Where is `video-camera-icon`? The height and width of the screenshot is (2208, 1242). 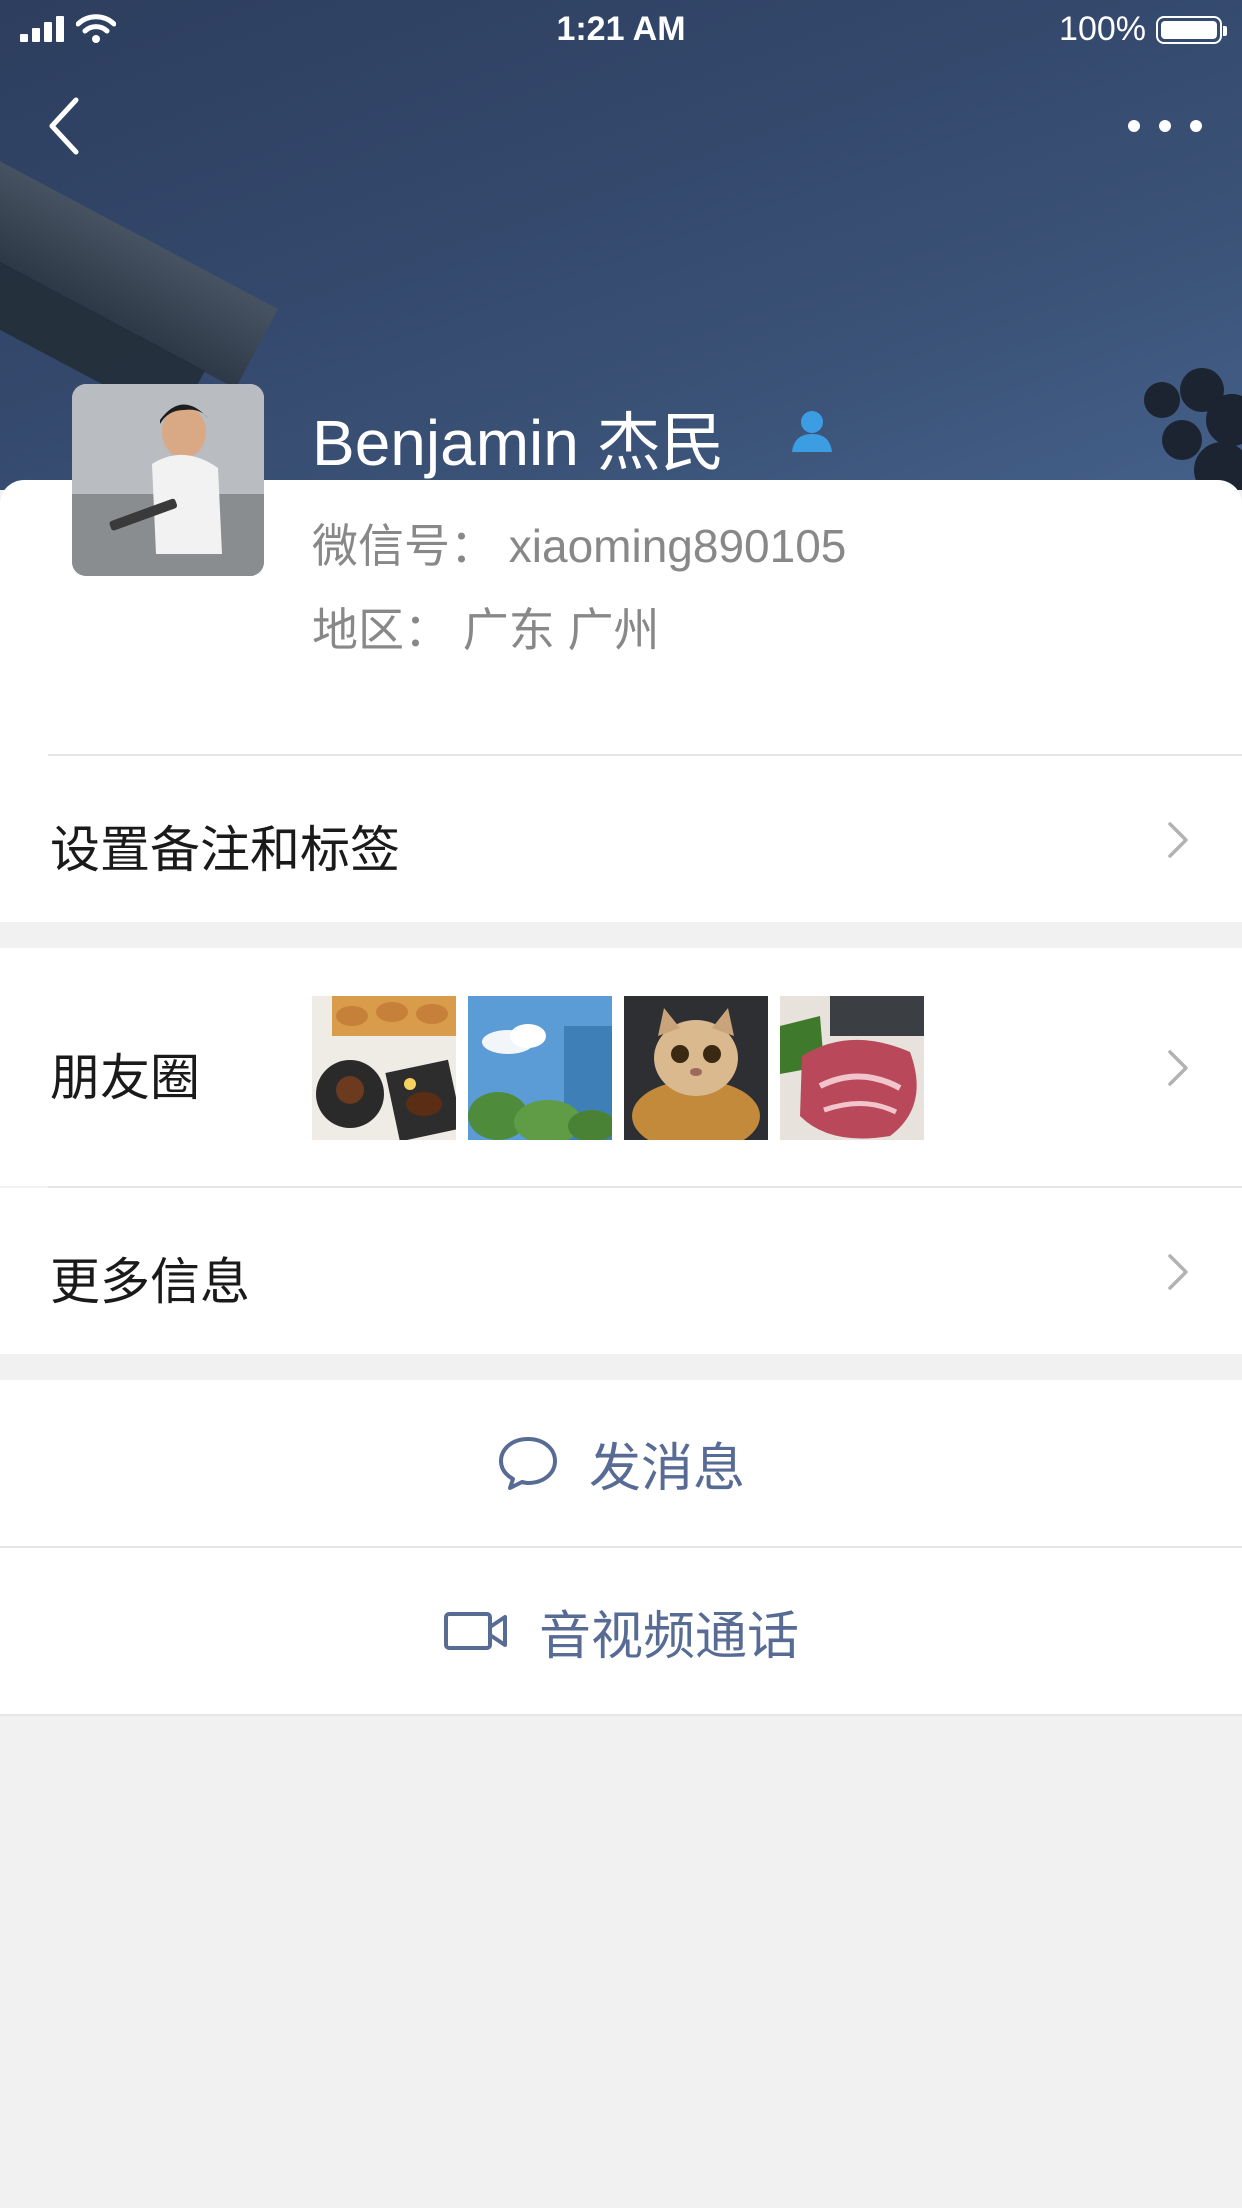 video-camera-icon is located at coordinates (475, 1631).